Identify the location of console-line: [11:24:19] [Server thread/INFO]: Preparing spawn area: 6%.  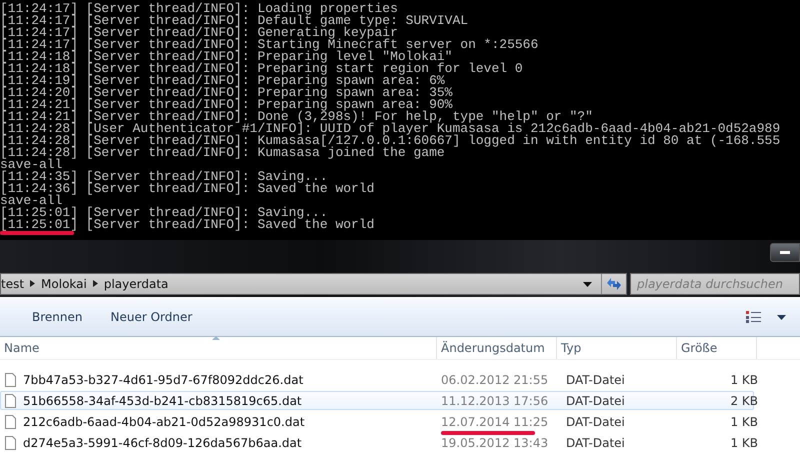
(222, 81).